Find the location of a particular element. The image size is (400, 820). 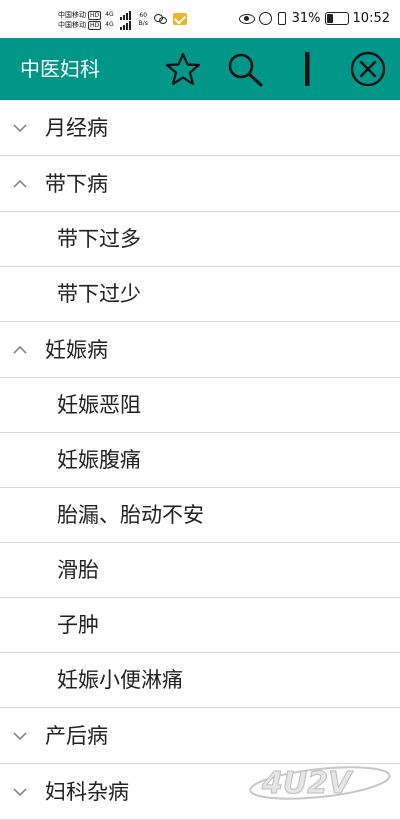

status-left: 中国移动 HD 4G 中国移动 HD 4G 60 B/s is located at coordinates (122, 20).